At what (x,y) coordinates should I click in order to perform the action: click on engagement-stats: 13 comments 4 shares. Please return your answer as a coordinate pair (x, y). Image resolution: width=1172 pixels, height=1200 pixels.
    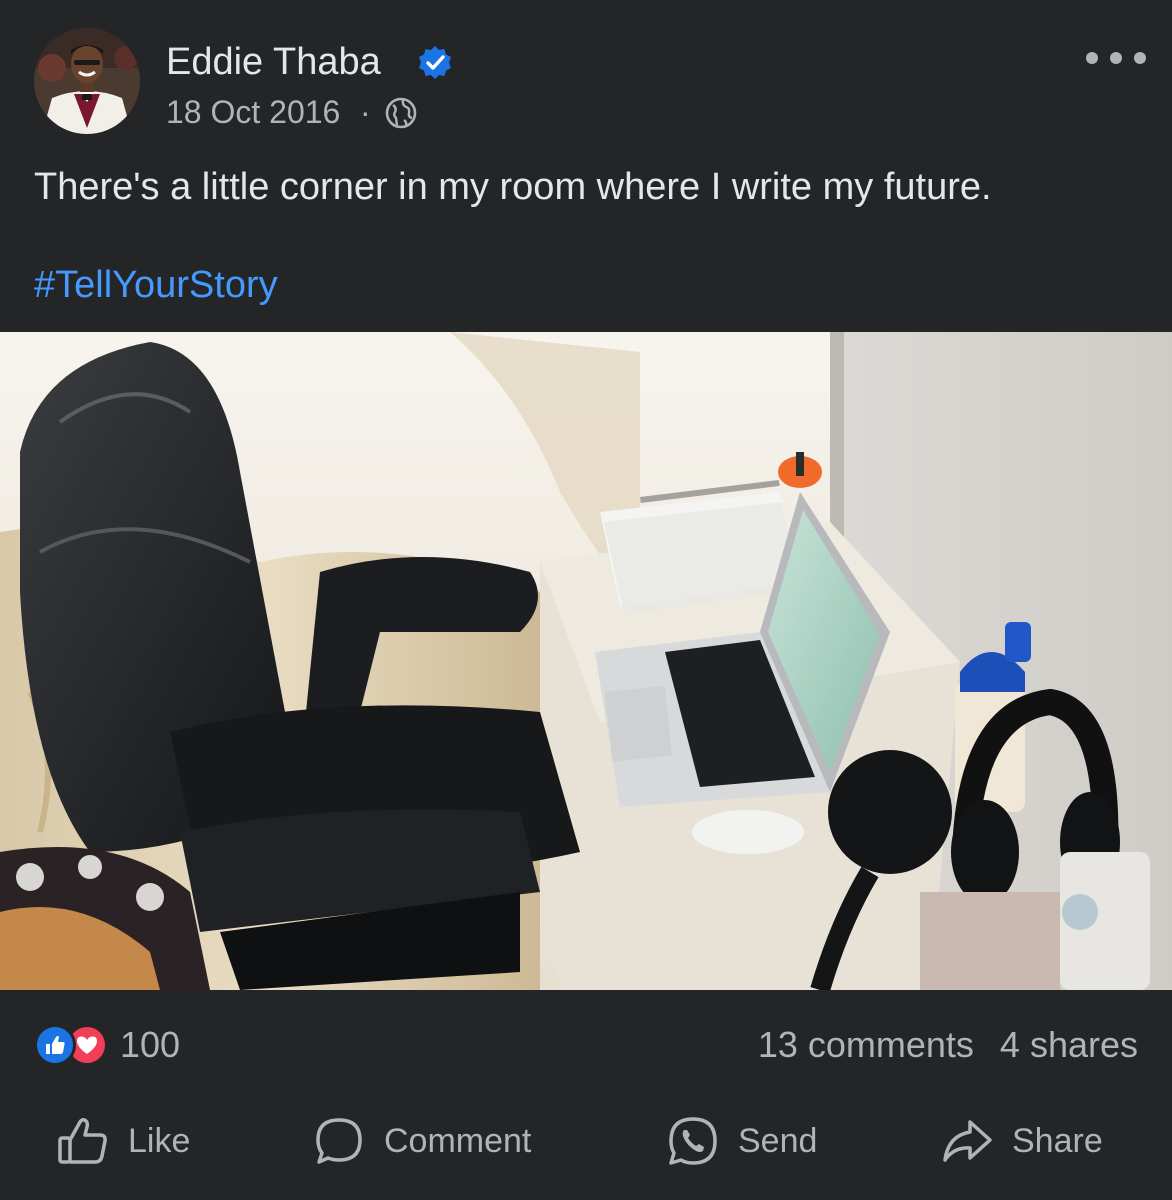
    Looking at the image, I should click on (948, 1045).